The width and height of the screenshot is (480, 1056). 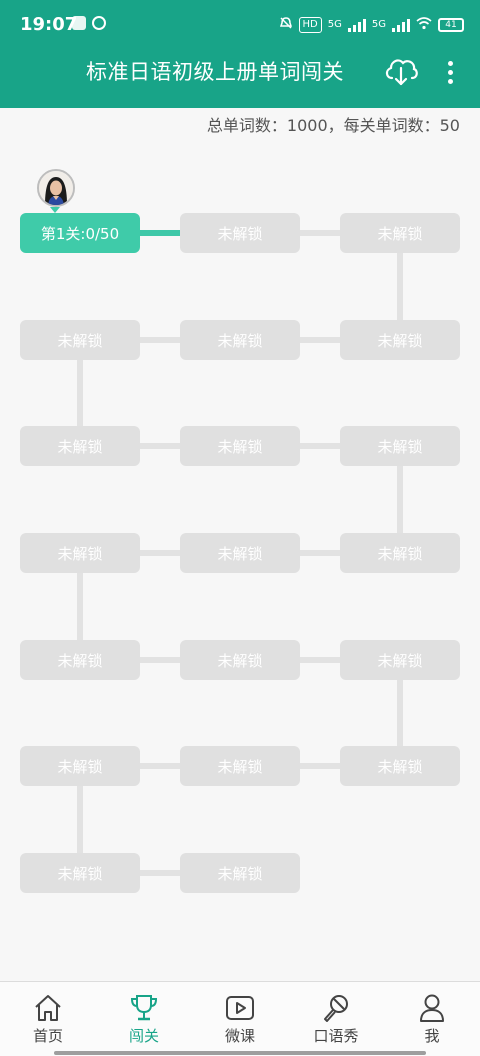 I want to click on nav-challenge: 闯关, so click(x=144, y=1019).